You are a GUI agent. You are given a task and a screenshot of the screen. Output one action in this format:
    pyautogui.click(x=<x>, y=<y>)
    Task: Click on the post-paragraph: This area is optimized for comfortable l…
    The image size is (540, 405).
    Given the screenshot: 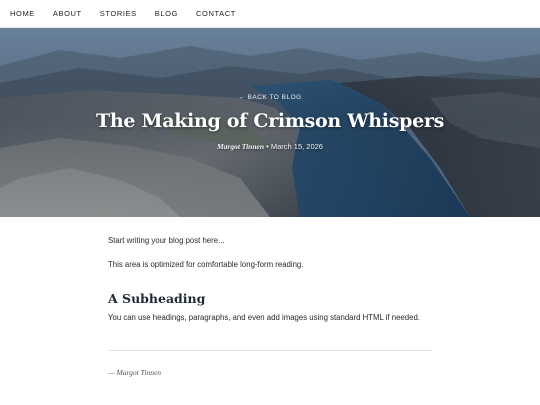 What is the action you would take?
    pyautogui.click(x=206, y=264)
    